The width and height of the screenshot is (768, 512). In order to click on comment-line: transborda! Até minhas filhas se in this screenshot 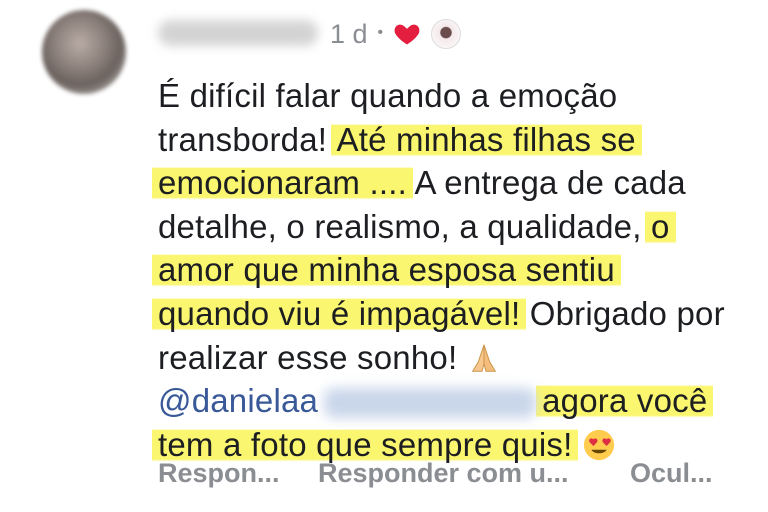, I will do `click(458, 140)`.